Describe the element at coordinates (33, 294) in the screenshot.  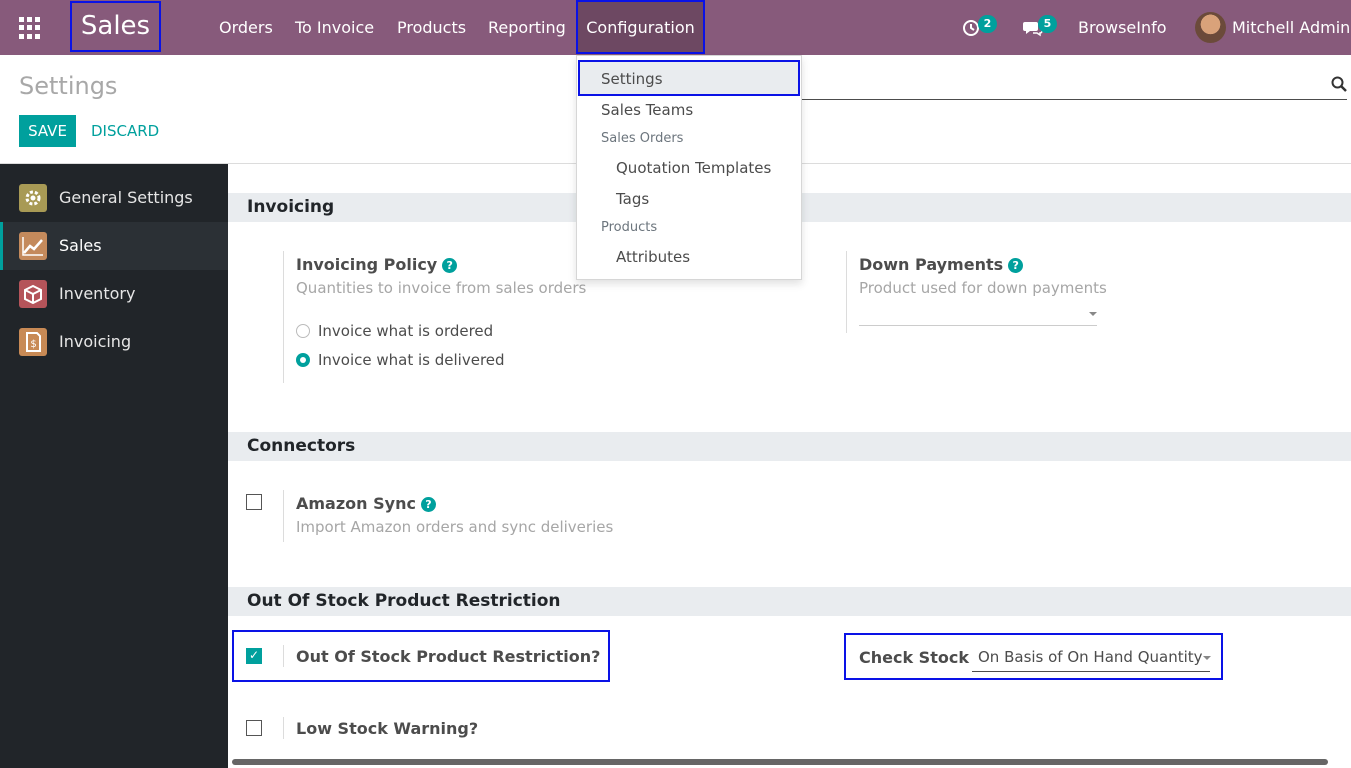
I see `inventory-box-icon` at that location.